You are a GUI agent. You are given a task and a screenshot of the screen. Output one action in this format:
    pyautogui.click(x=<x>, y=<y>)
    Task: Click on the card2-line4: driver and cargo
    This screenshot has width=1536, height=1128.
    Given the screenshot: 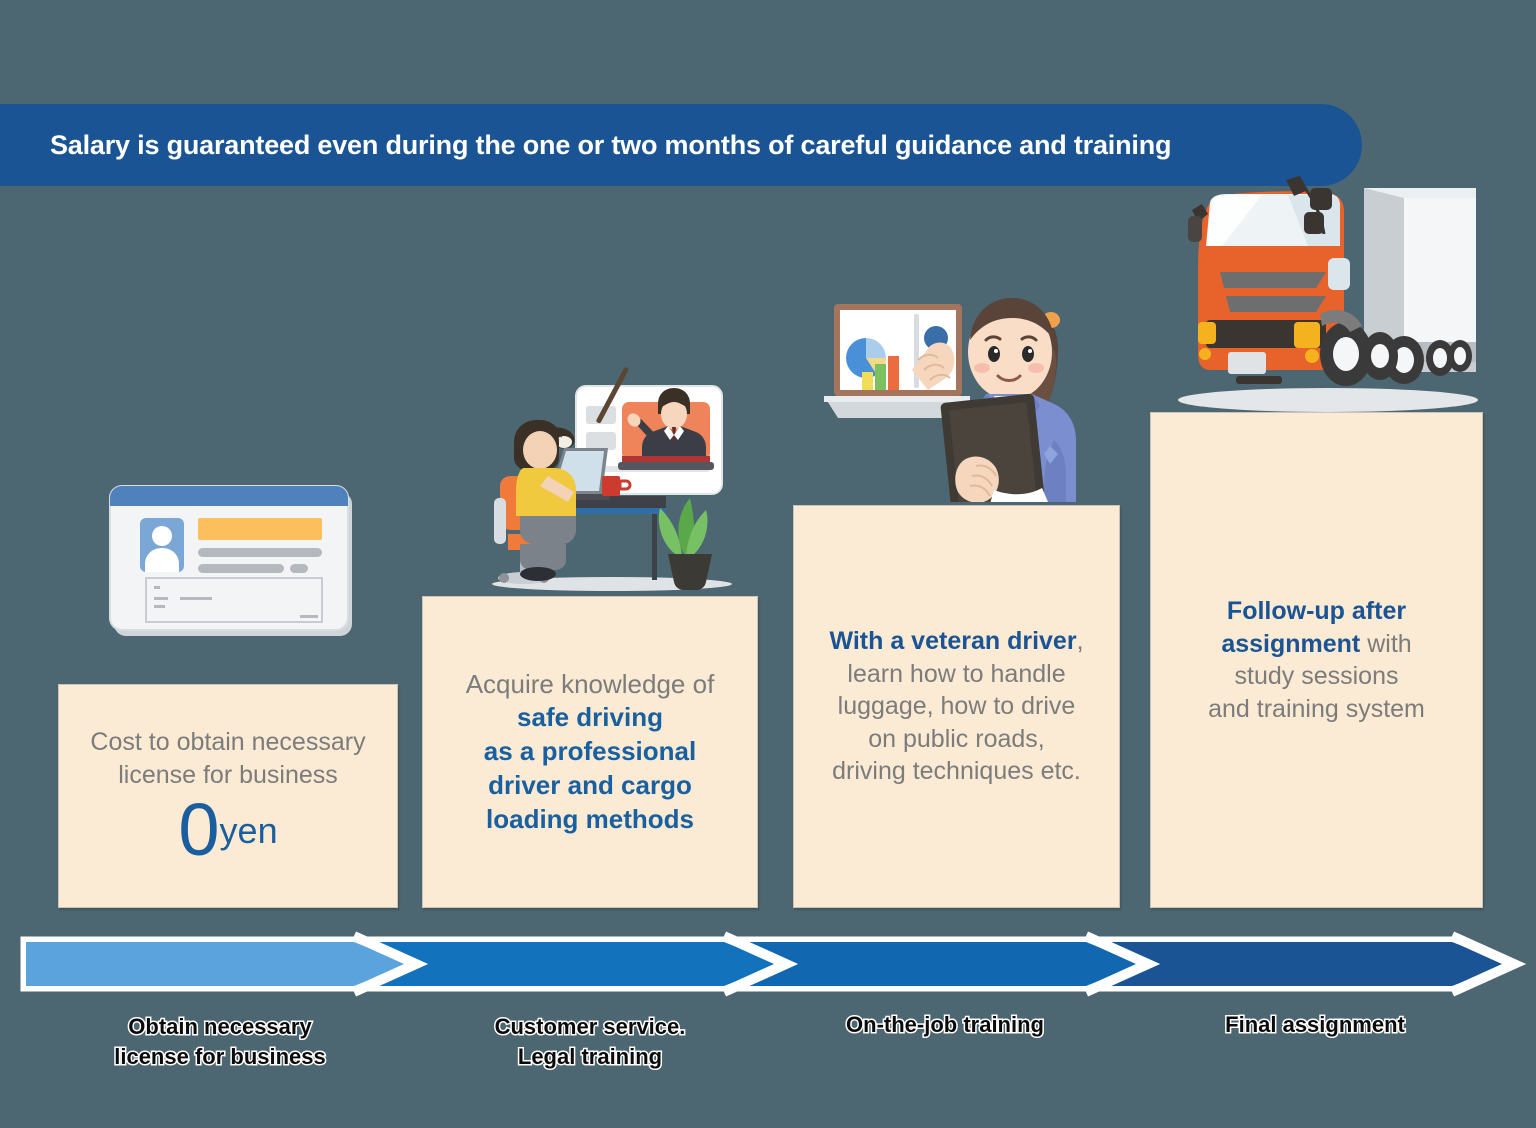 What is the action you would take?
    pyautogui.click(x=590, y=784)
    